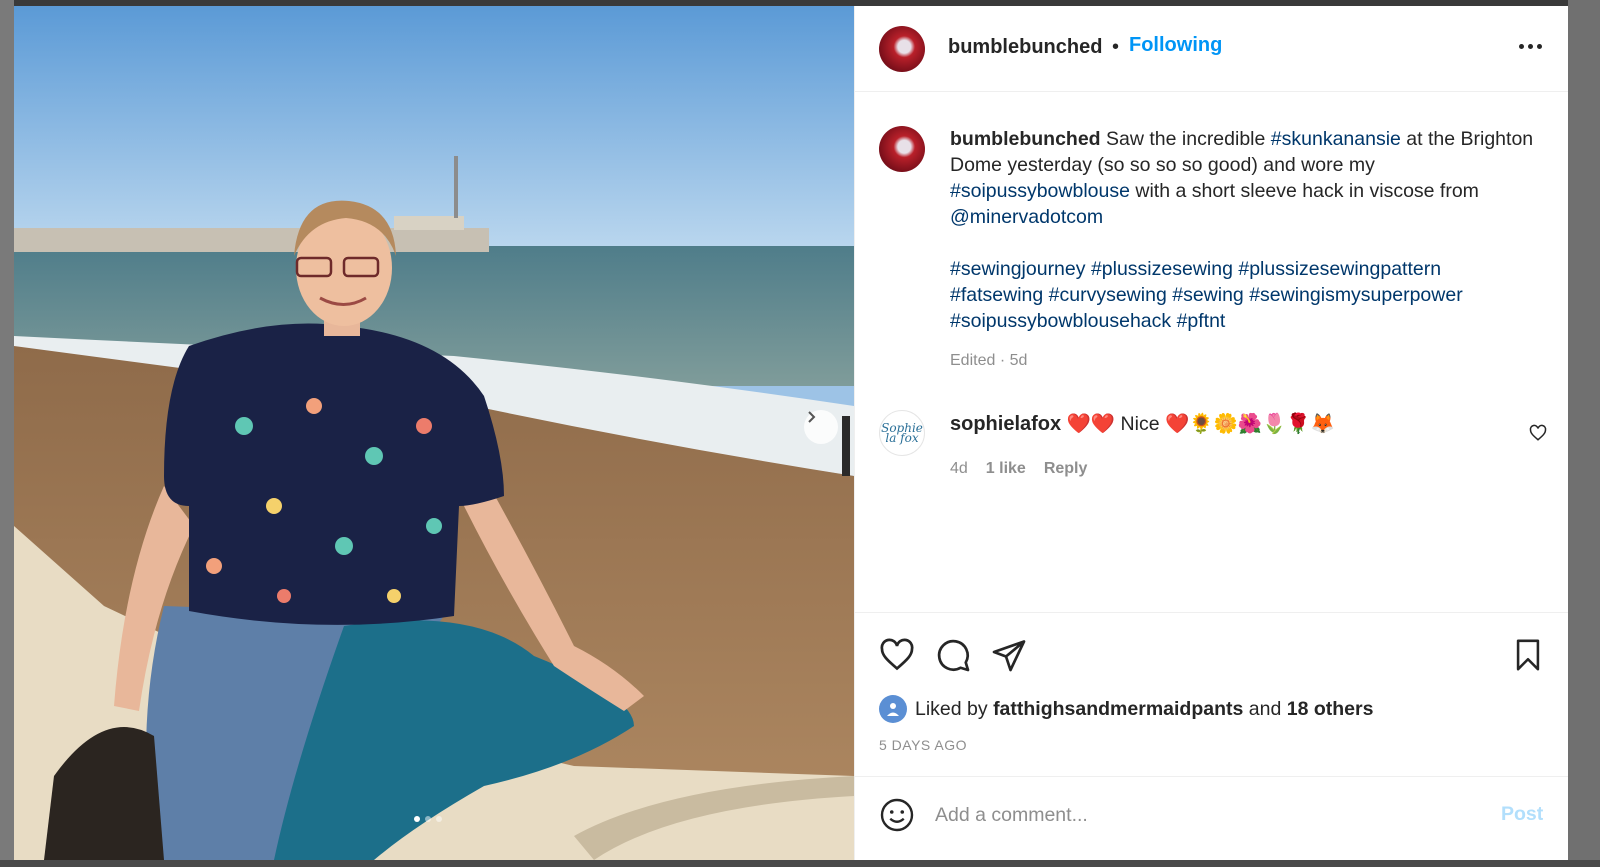 This screenshot has width=1600, height=867. What do you see at coordinates (1208, 295) in the screenshot?
I see `hashtag-link: #sewing` at bounding box center [1208, 295].